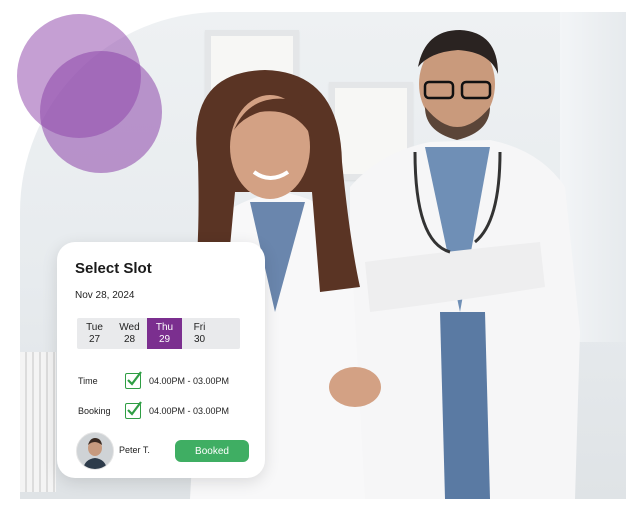 The image size is (636, 521). I want to click on day-number: 30, so click(199, 339).